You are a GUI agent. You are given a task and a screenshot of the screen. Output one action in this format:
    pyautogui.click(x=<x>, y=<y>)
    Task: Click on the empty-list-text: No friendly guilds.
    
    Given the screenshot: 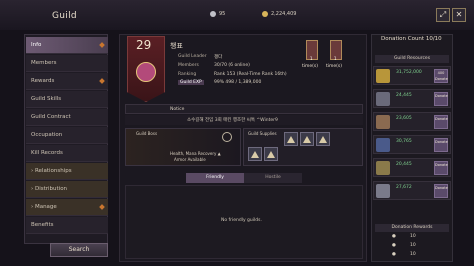 What is the action you would take?
    pyautogui.click(x=241, y=220)
    